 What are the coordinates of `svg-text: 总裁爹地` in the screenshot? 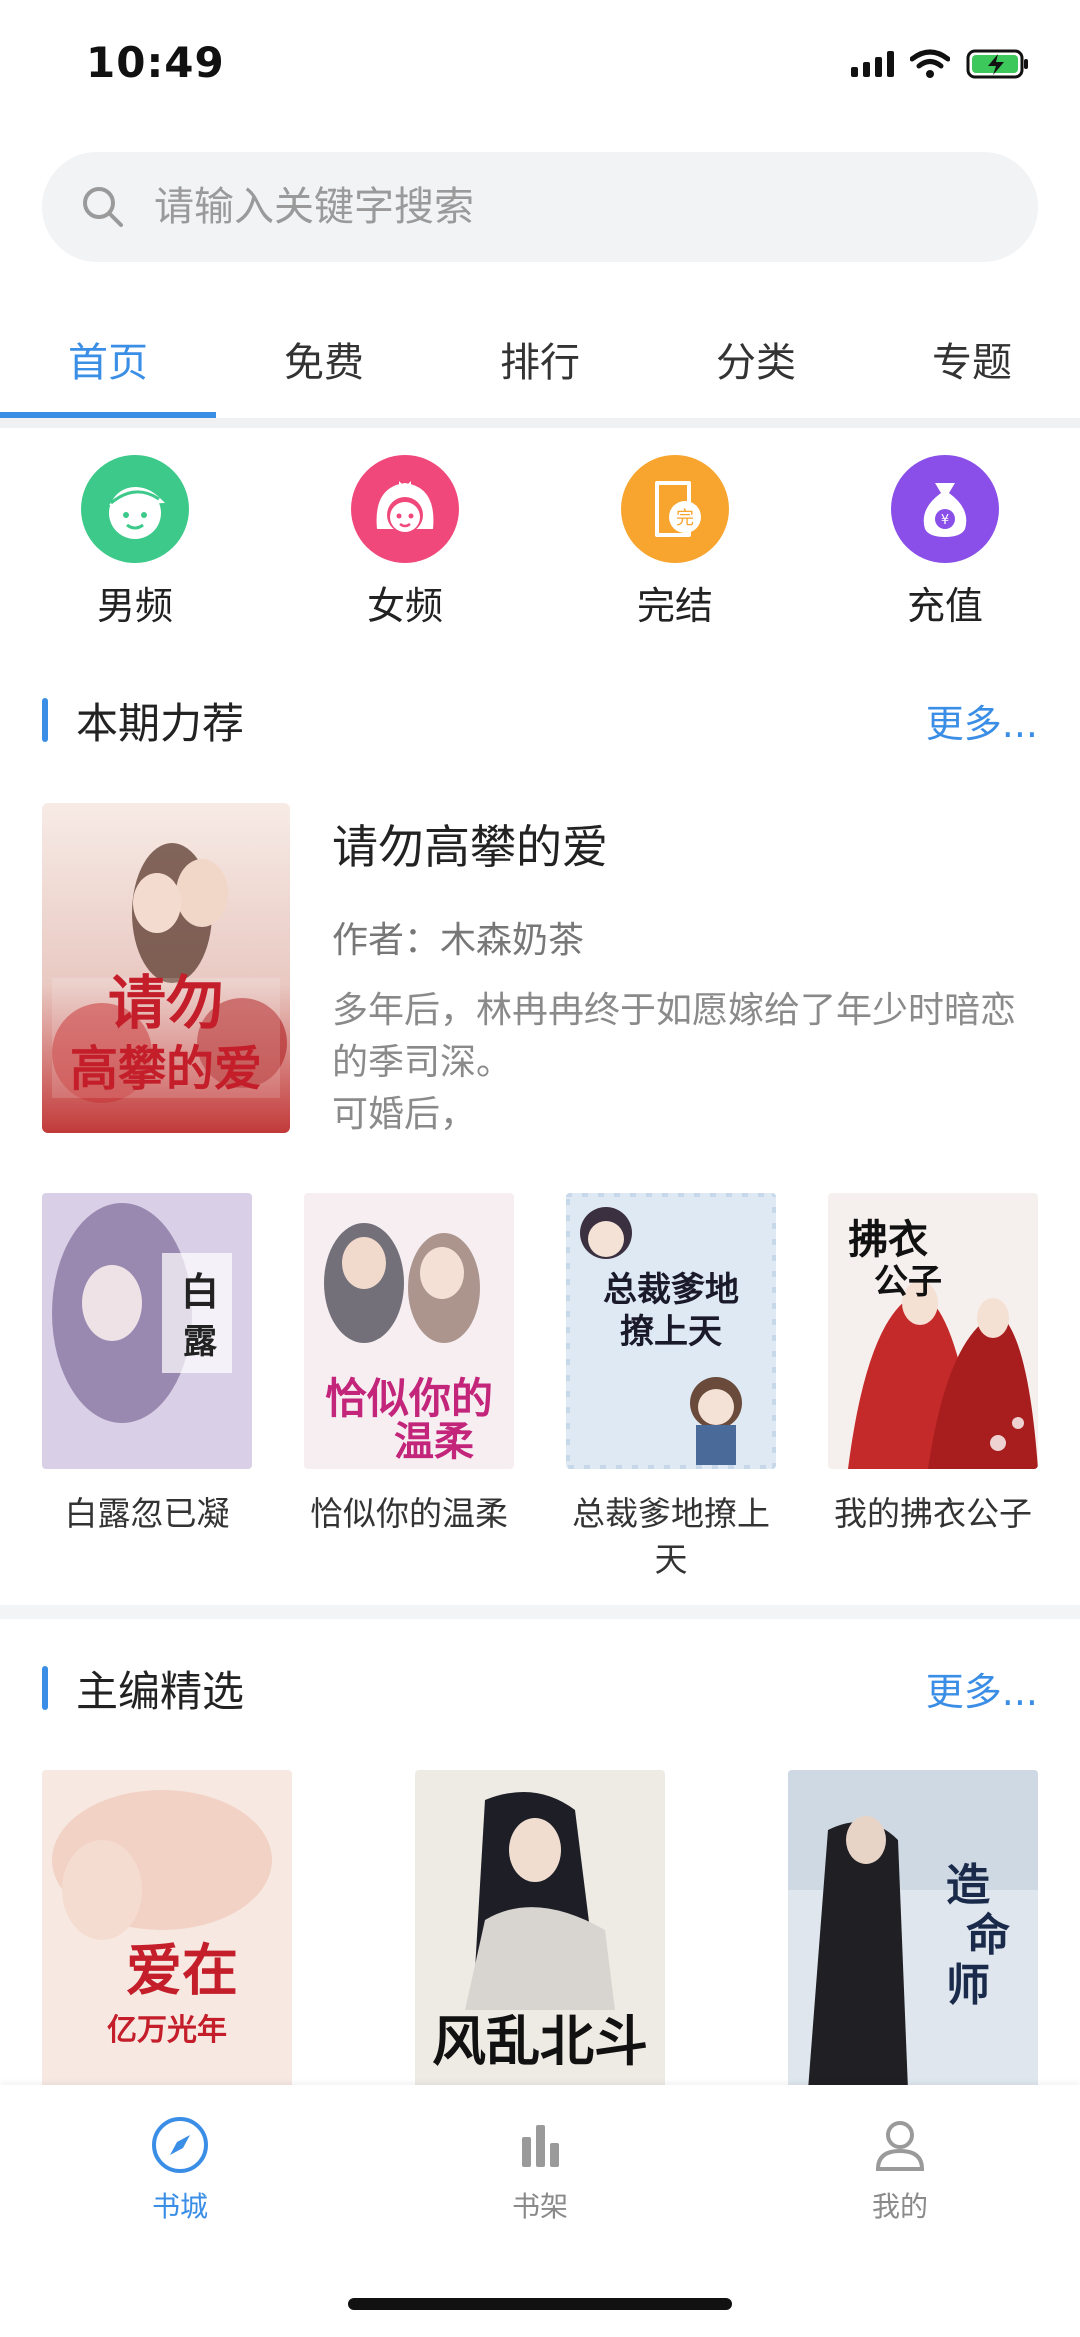 It's located at (671, 1290).